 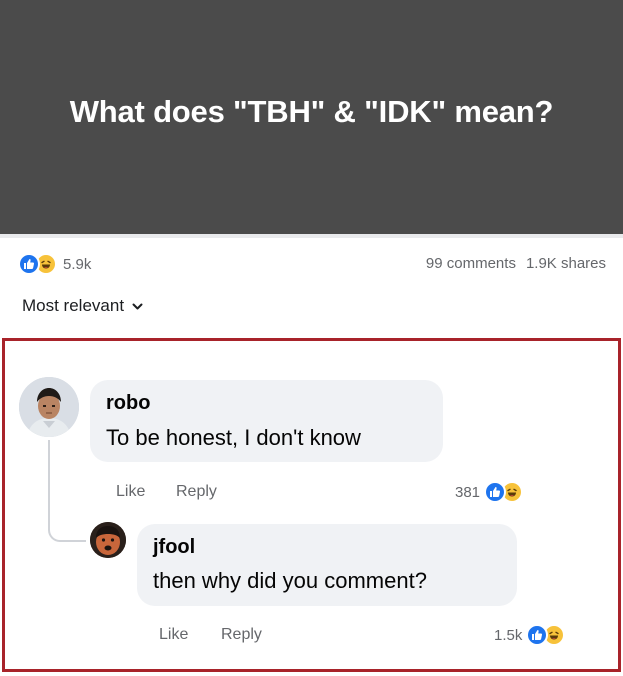 I want to click on sort-dropdown: Most relevant, so click(x=82, y=306).